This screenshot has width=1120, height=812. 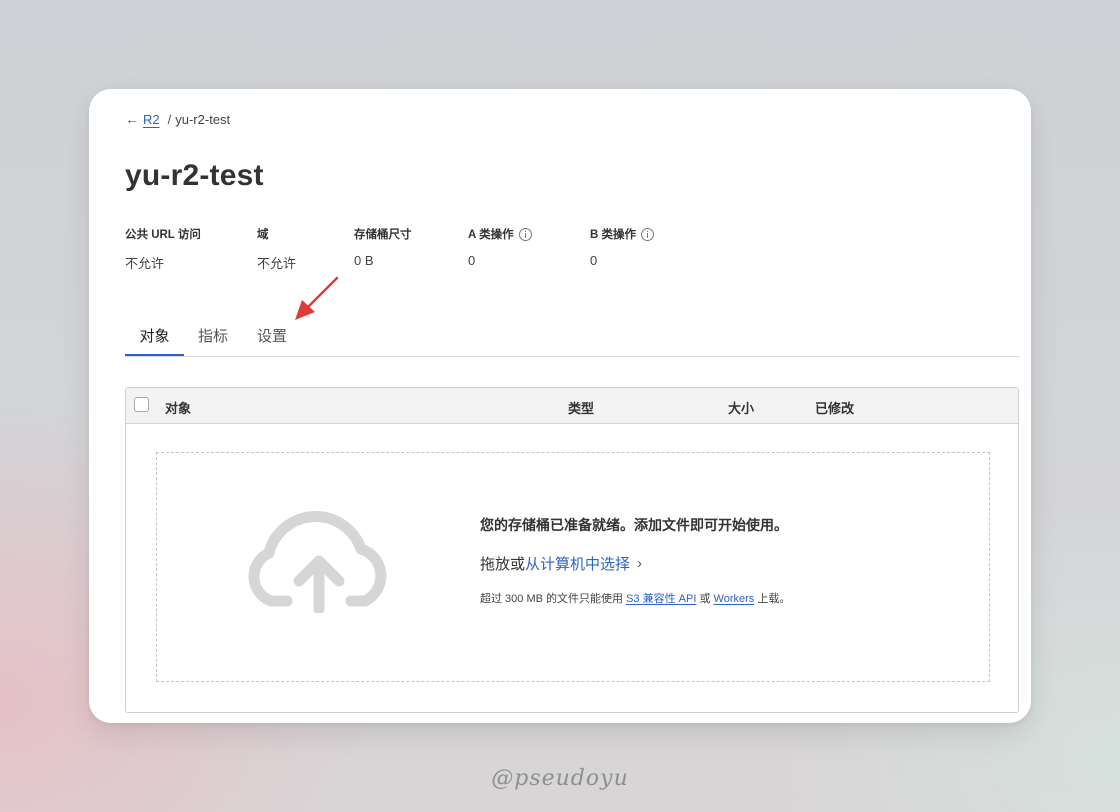 I want to click on stat-value: 0 B, so click(x=364, y=260).